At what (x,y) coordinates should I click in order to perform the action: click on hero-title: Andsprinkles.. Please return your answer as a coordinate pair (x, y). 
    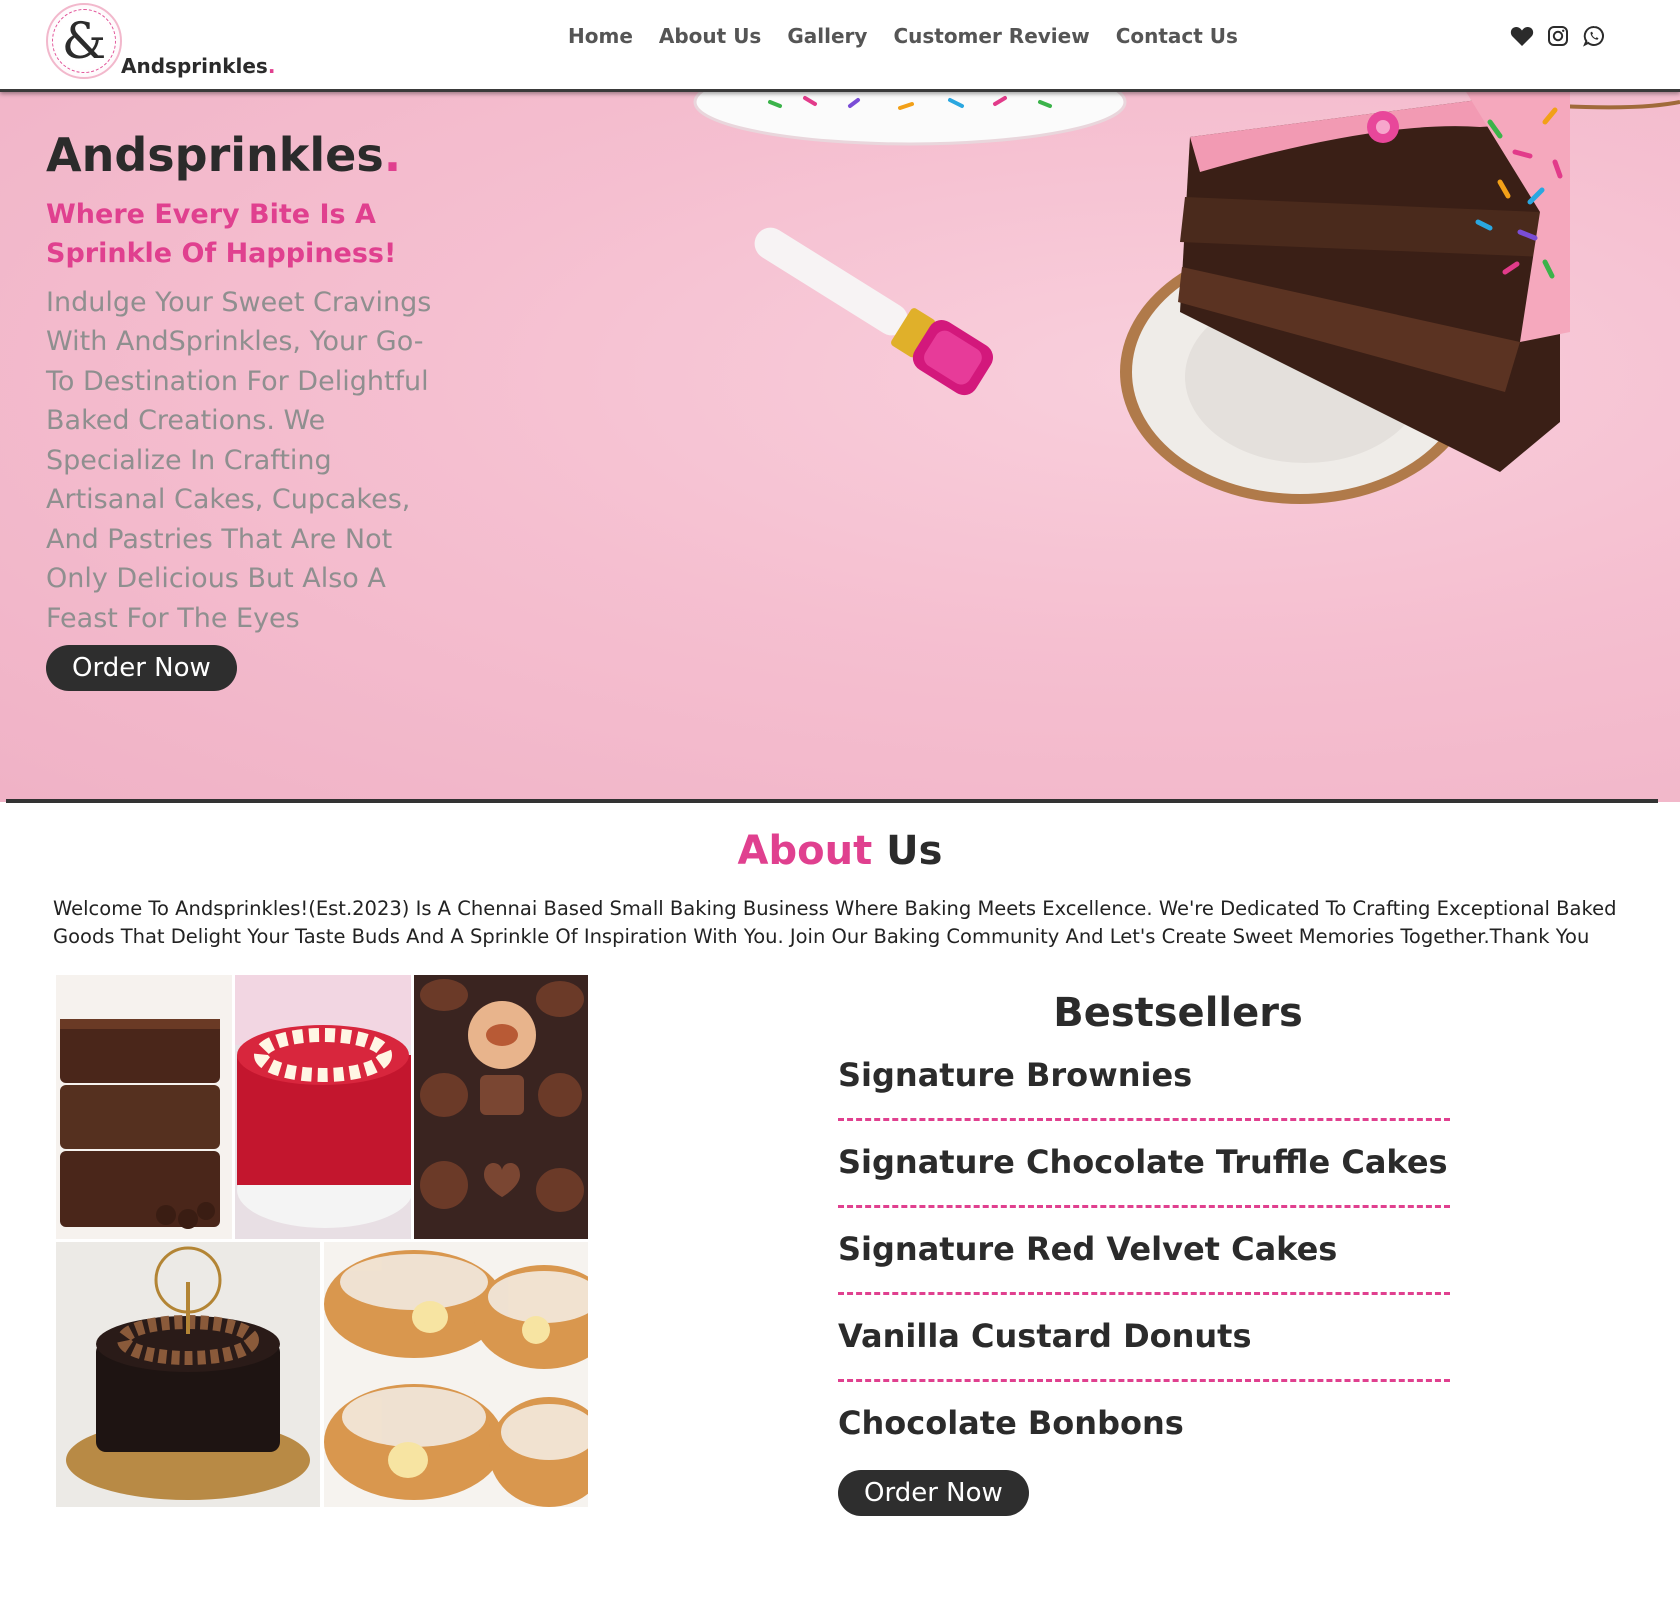
    Looking at the image, I should click on (241, 155).